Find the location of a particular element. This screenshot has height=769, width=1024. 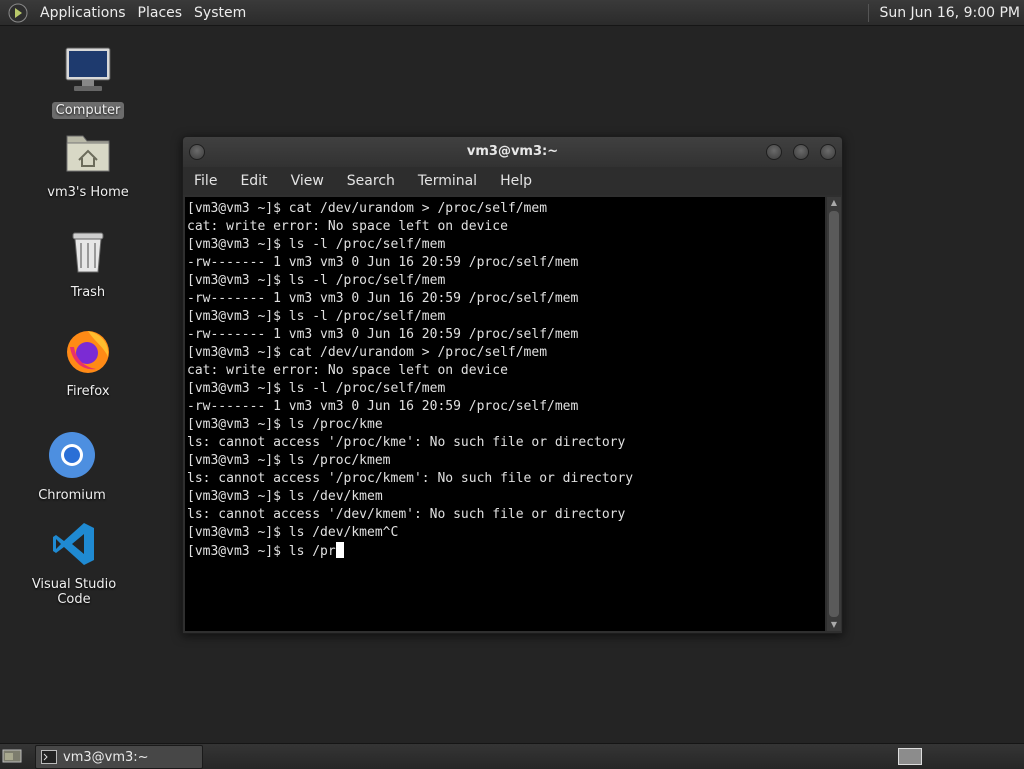

desktop-icon-vscode: Visual Studio Code is located at coordinates (74, 564).